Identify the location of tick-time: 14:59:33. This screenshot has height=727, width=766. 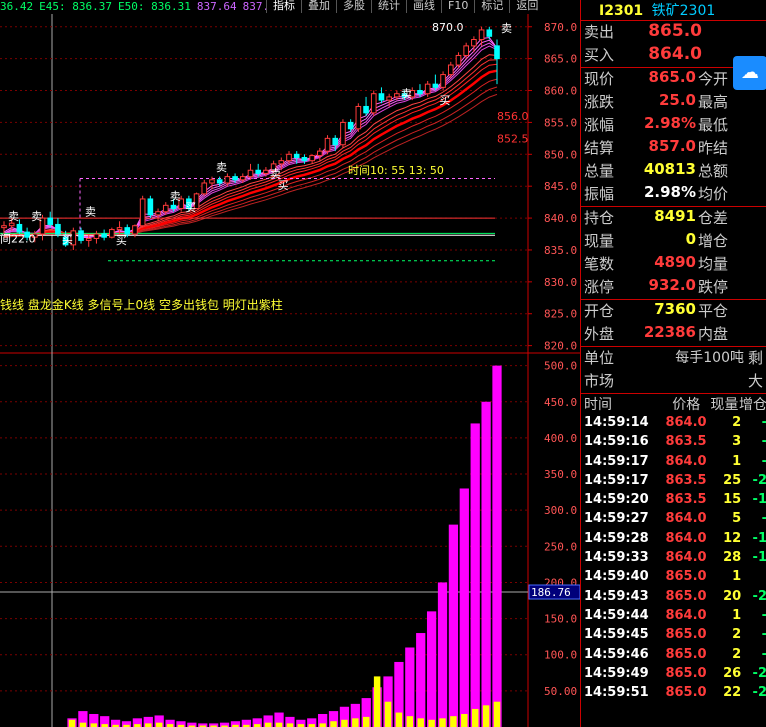
(616, 558).